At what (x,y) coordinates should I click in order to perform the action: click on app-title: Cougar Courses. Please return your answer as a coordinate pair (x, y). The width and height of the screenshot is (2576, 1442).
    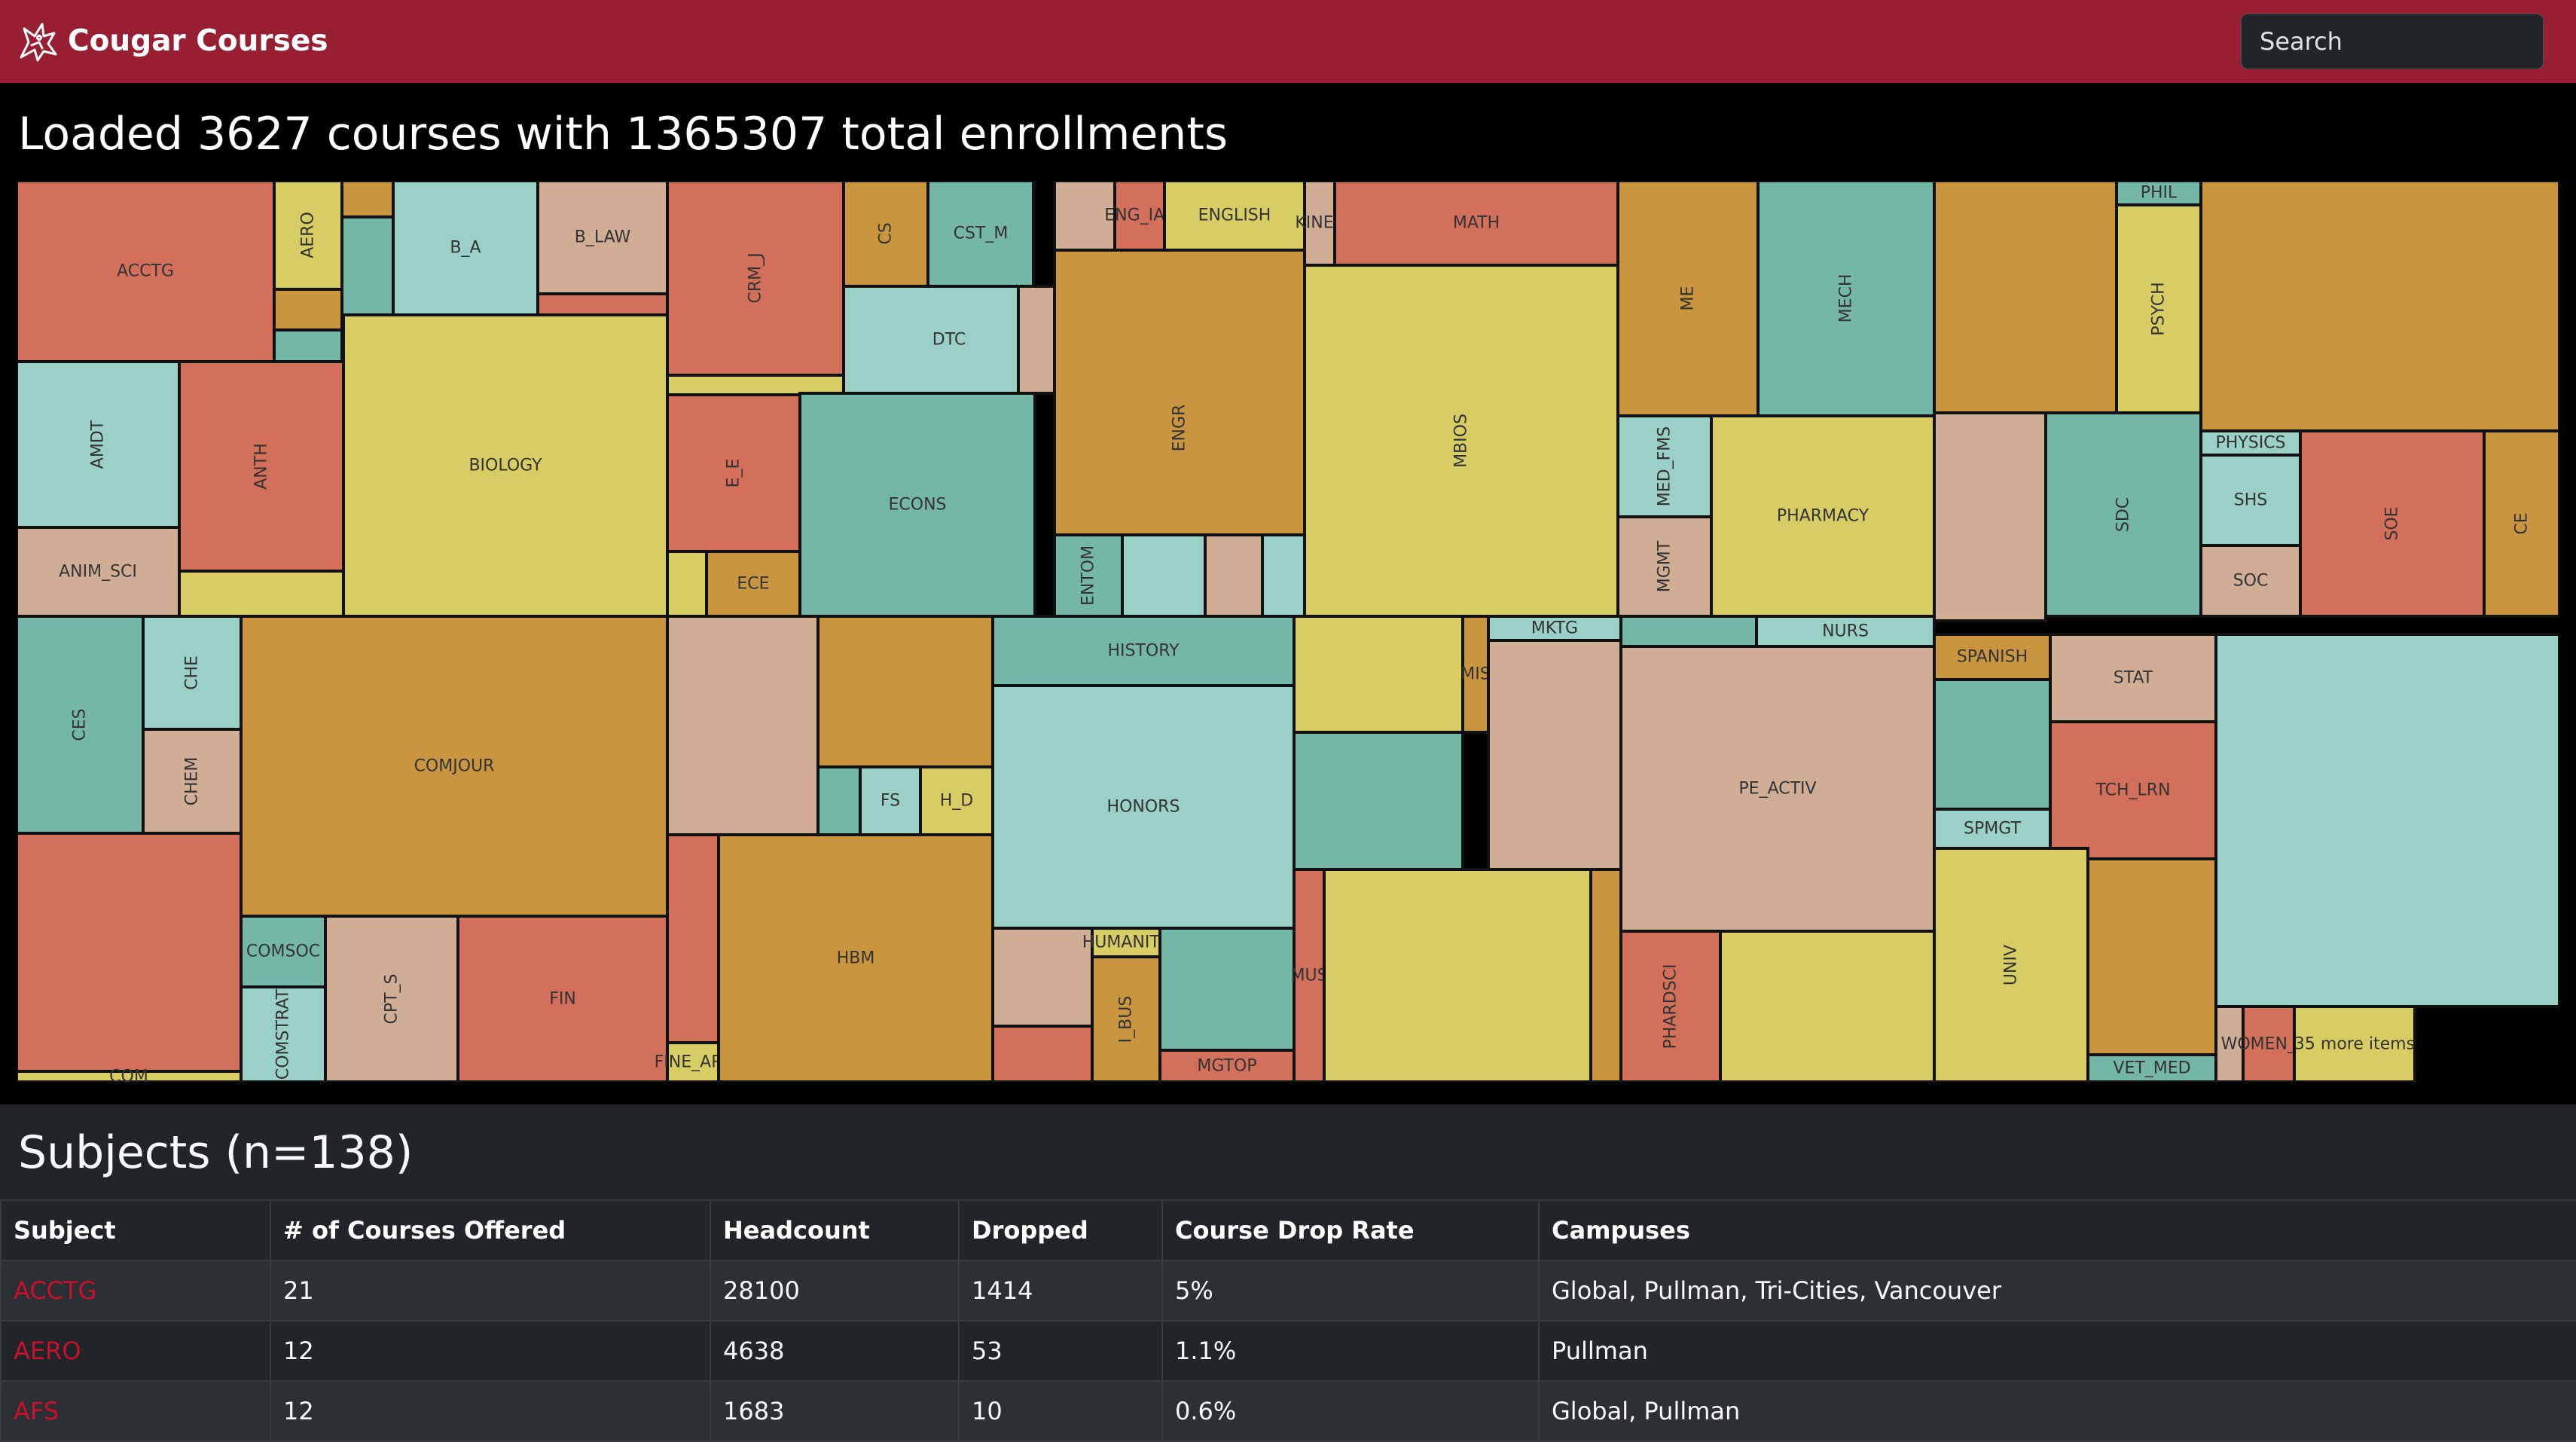
    Looking at the image, I should click on (198, 41).